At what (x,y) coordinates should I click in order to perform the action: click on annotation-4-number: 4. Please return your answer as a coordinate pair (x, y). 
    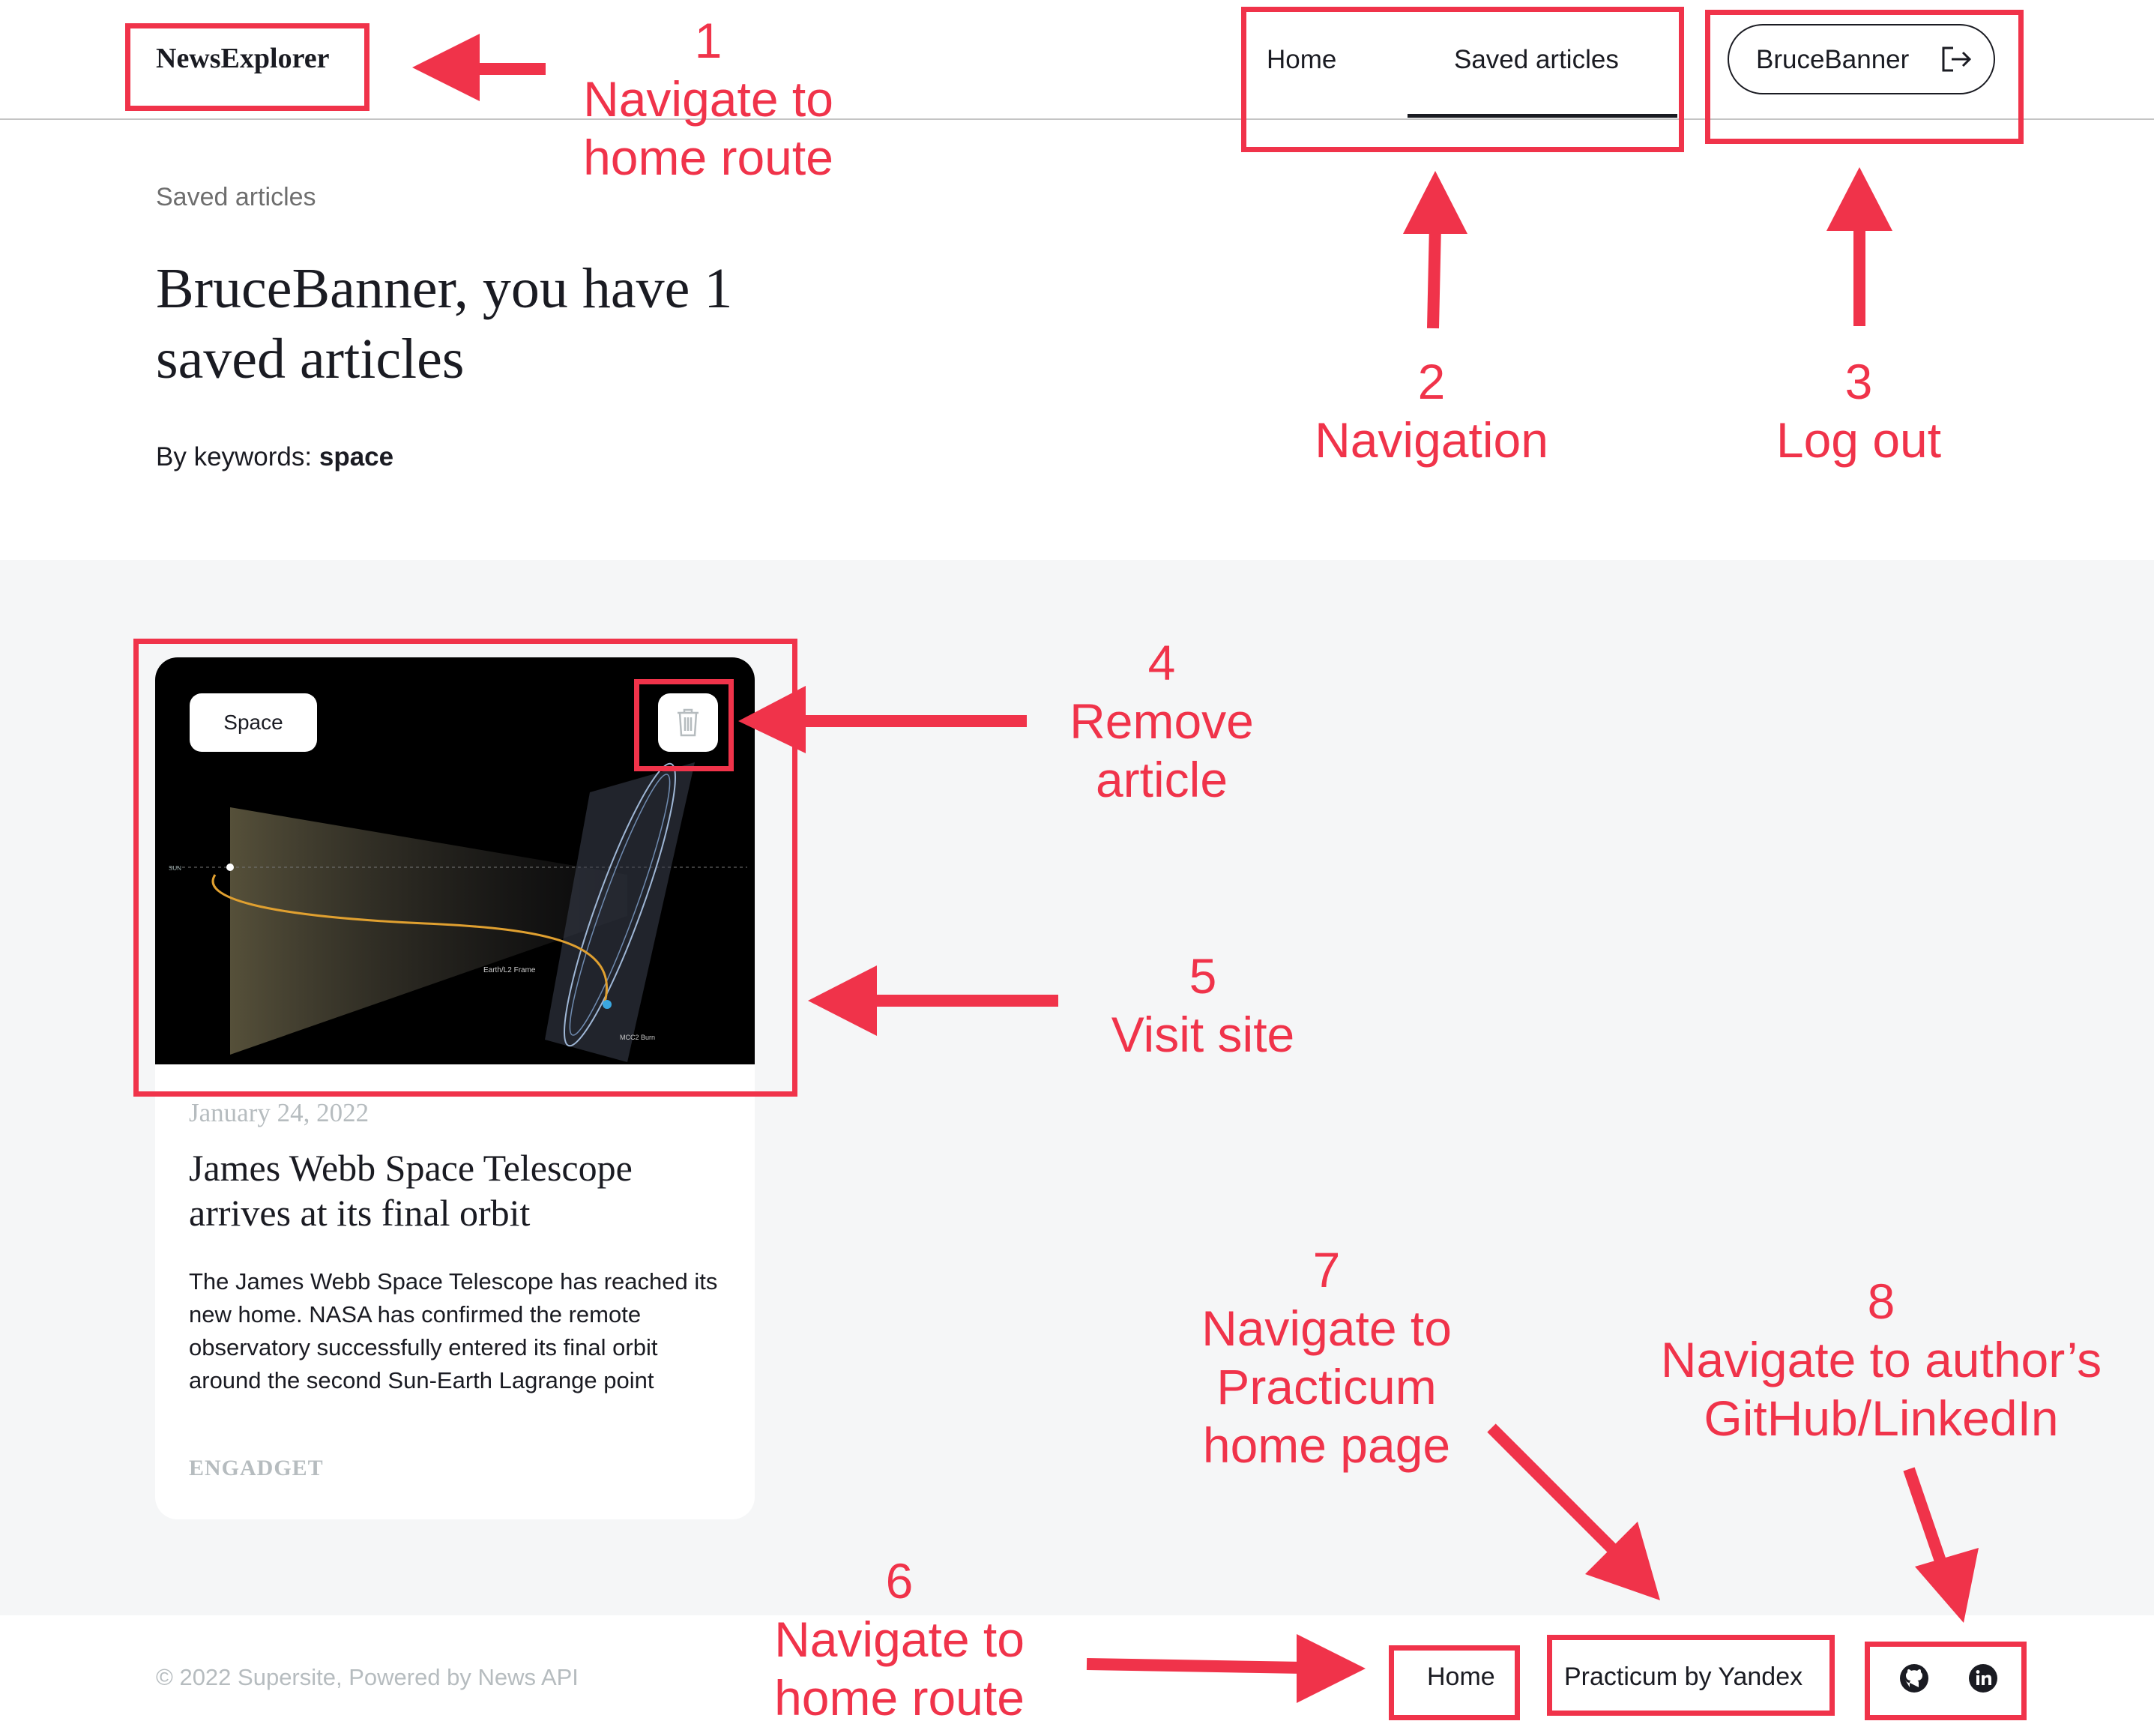
    Looking at the image, I should click on (1161, 662).